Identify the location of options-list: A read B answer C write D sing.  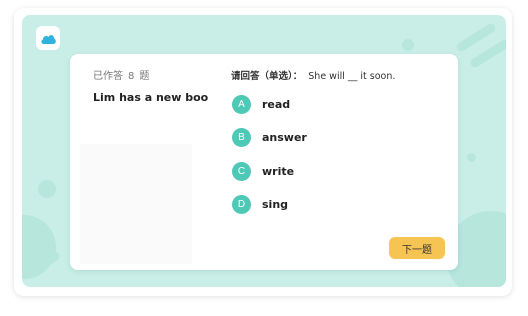
(269, 161).